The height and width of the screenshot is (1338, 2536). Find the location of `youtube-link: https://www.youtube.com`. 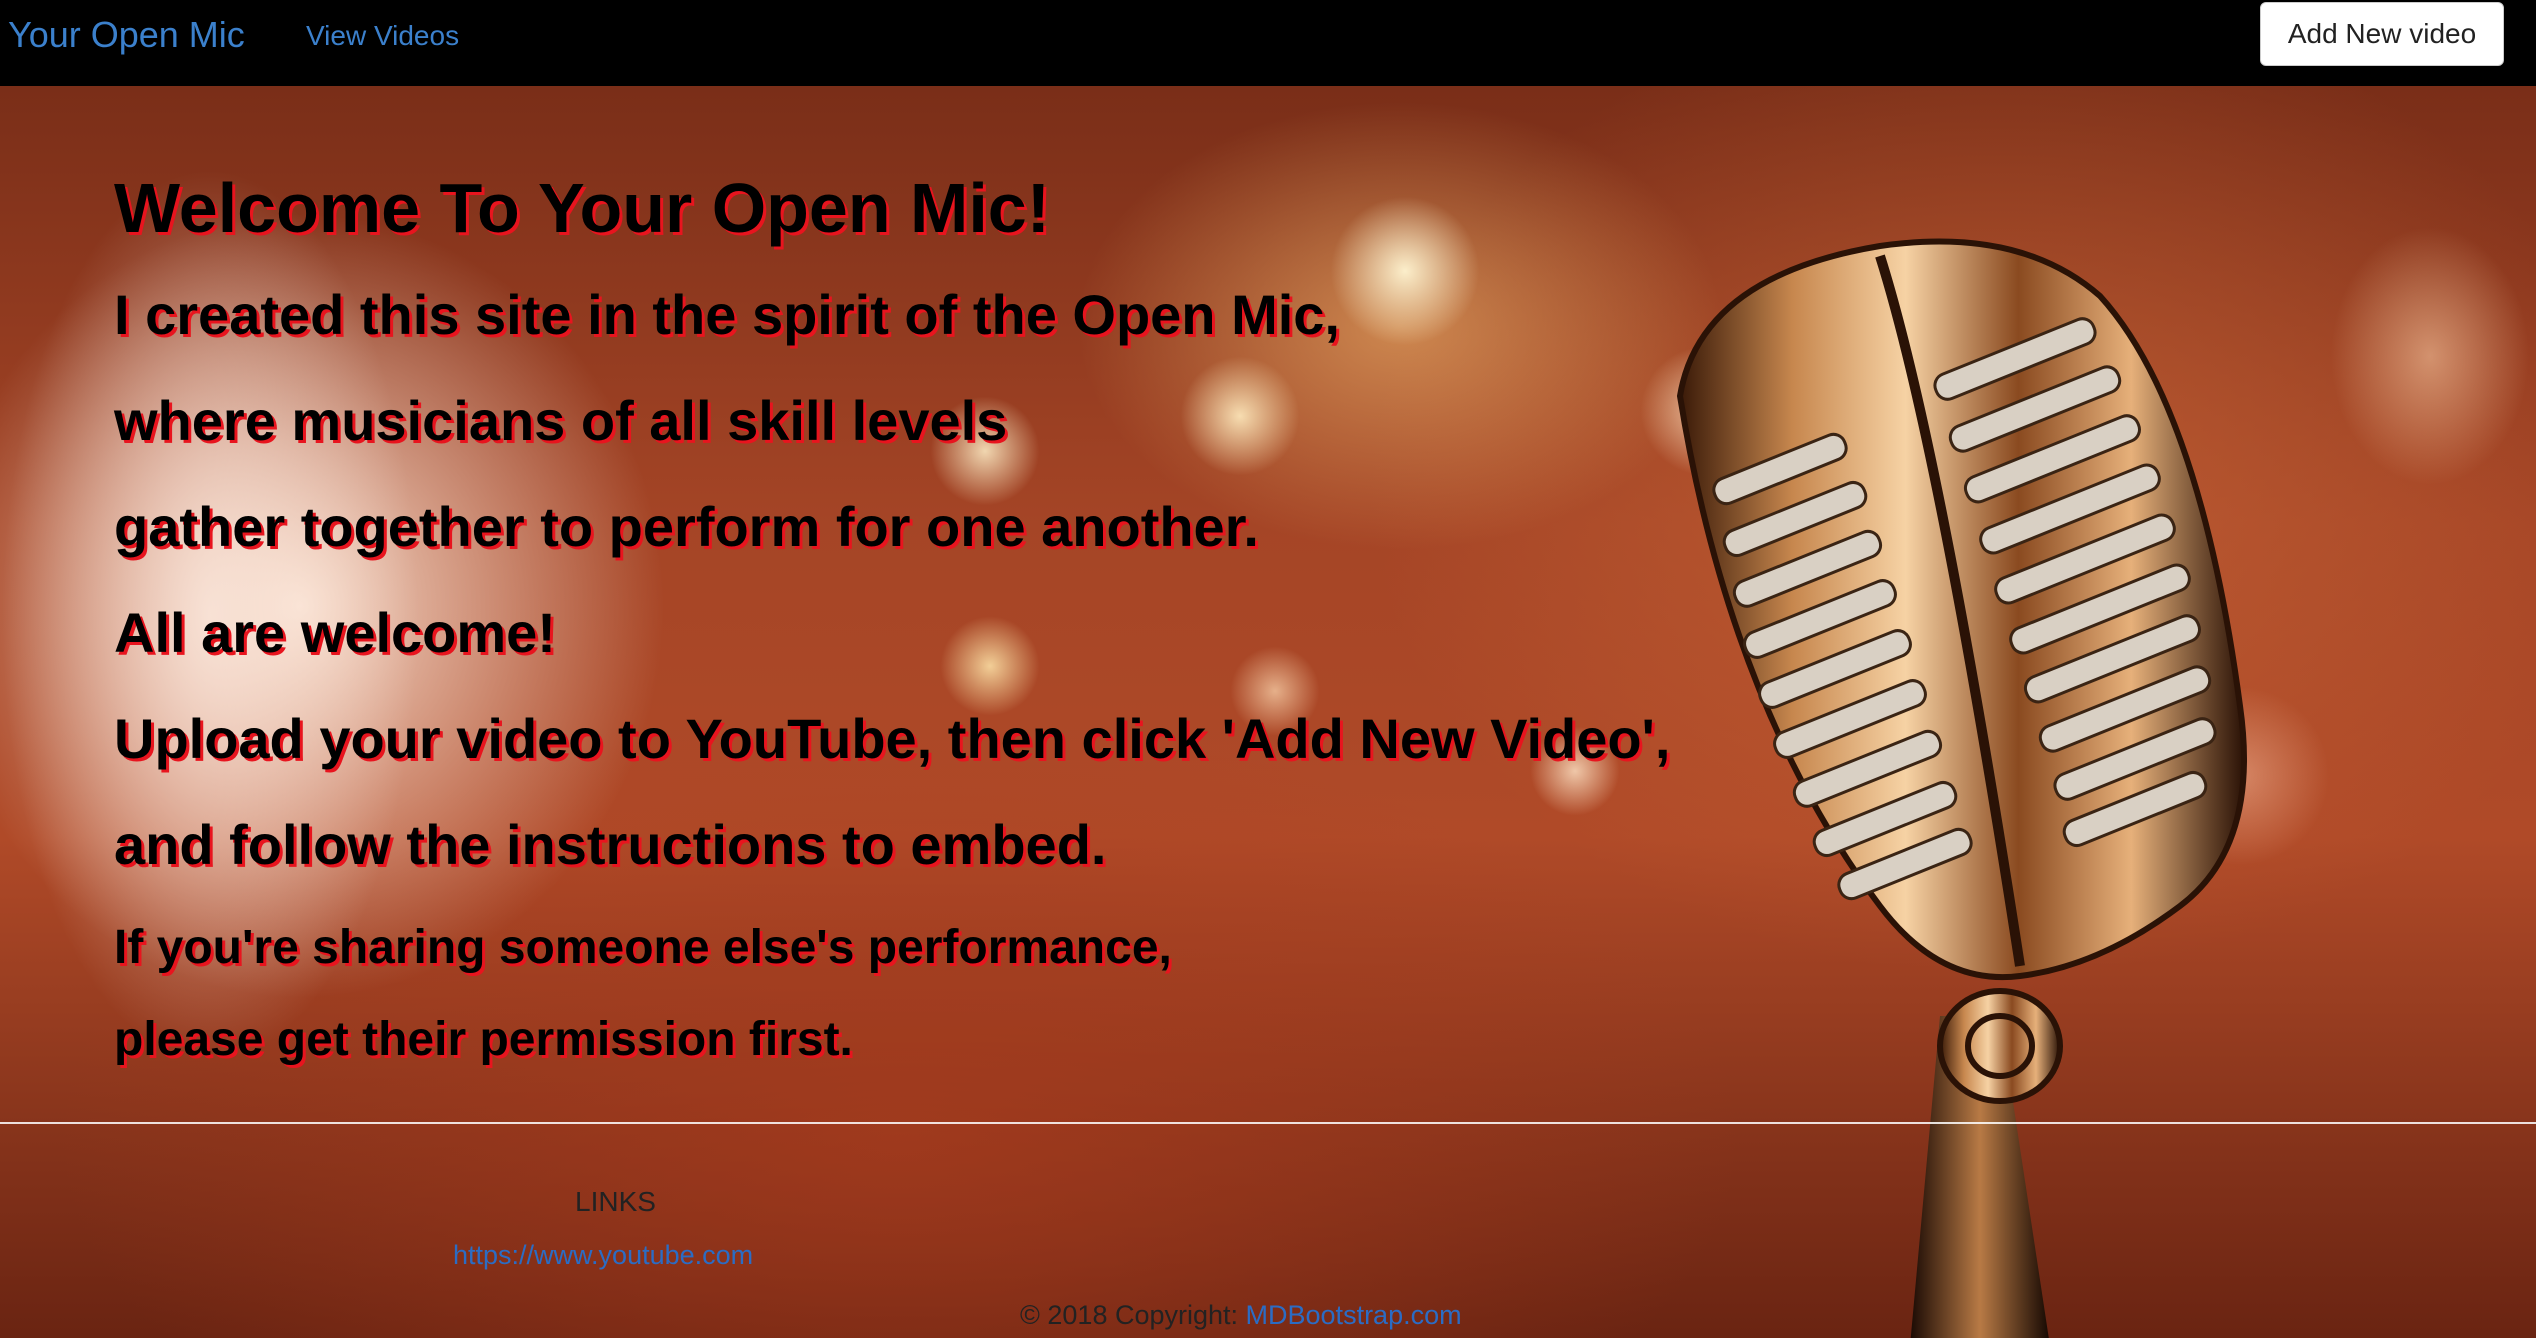

youtube-link: https://www.youtube.com is located at coordinates (603, 1255).